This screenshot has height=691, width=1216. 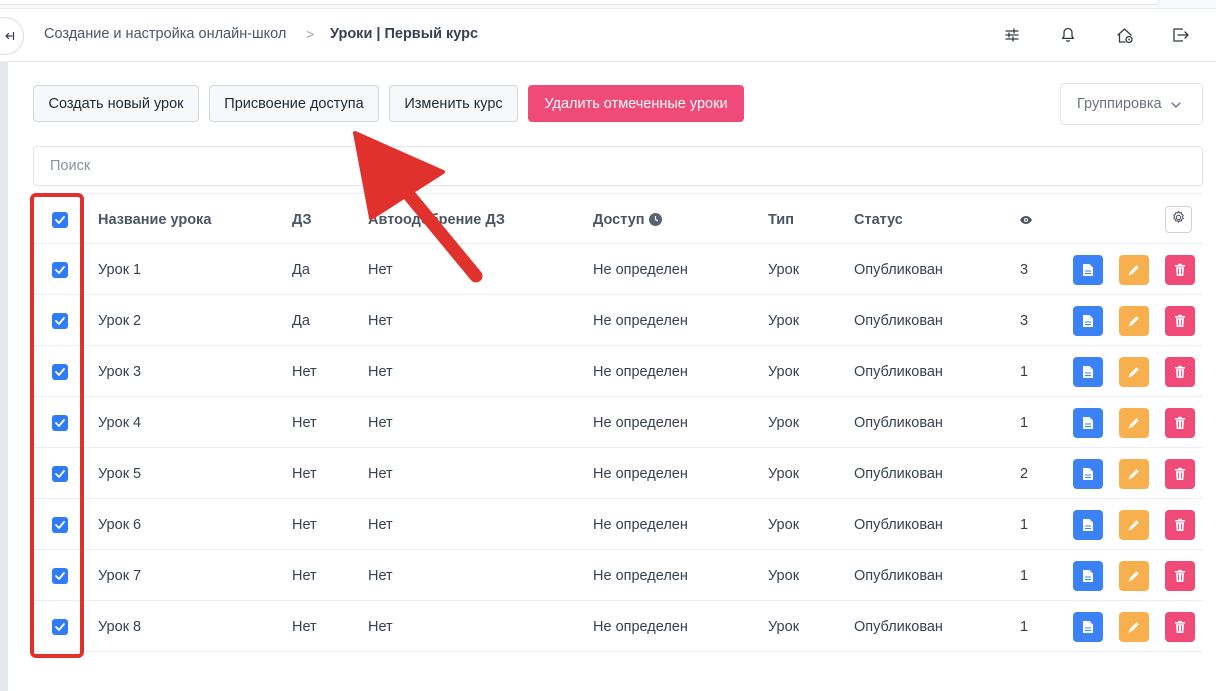 What do you see at coordinates (1119, 104) in the screenshot?
I see `grouping-label: Группировка` at bounding box center [1119, 104].